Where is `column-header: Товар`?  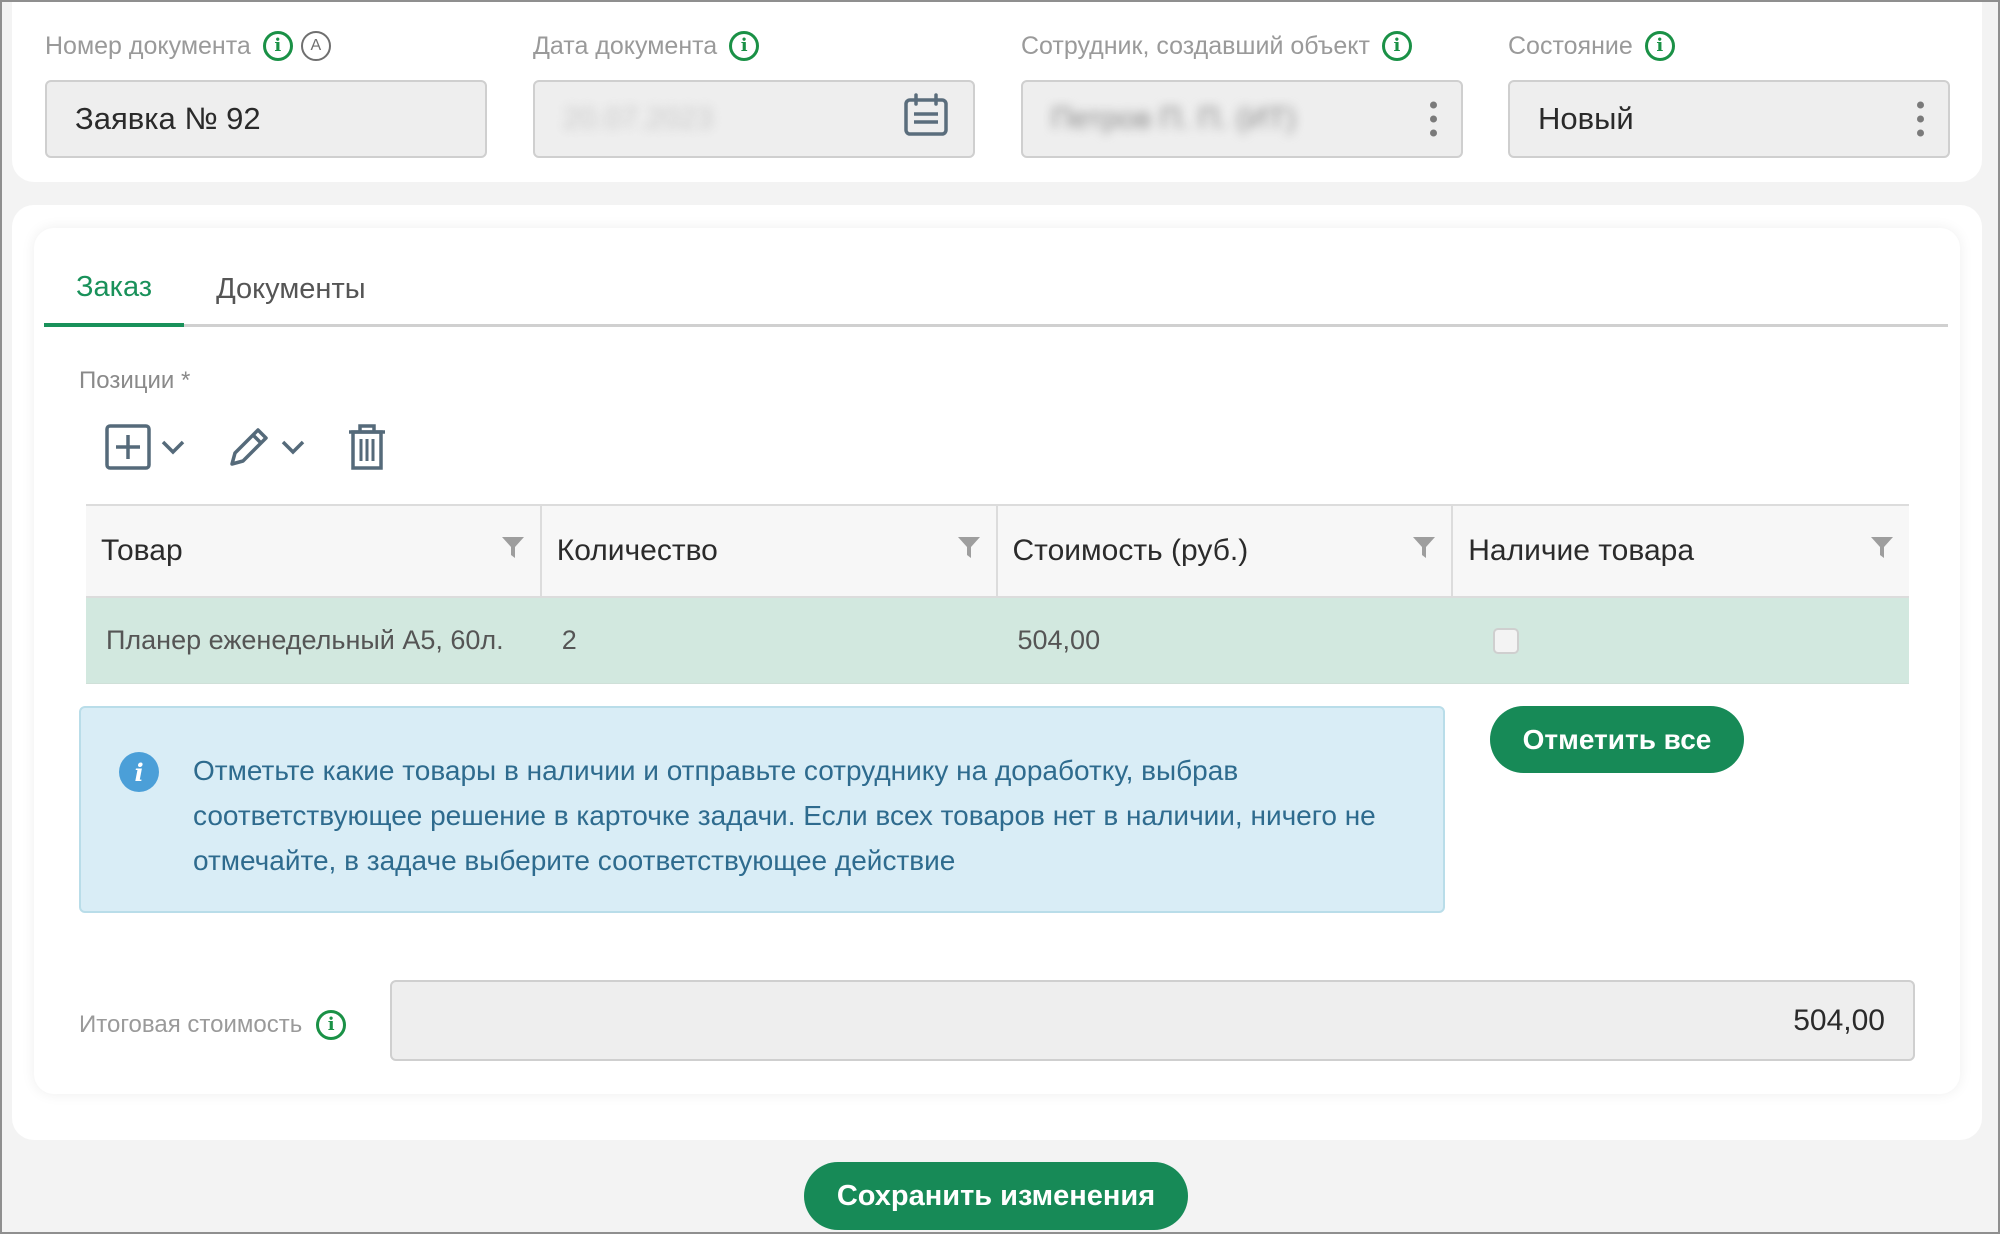 column-header: Товар is located at coordinates (314, 551).